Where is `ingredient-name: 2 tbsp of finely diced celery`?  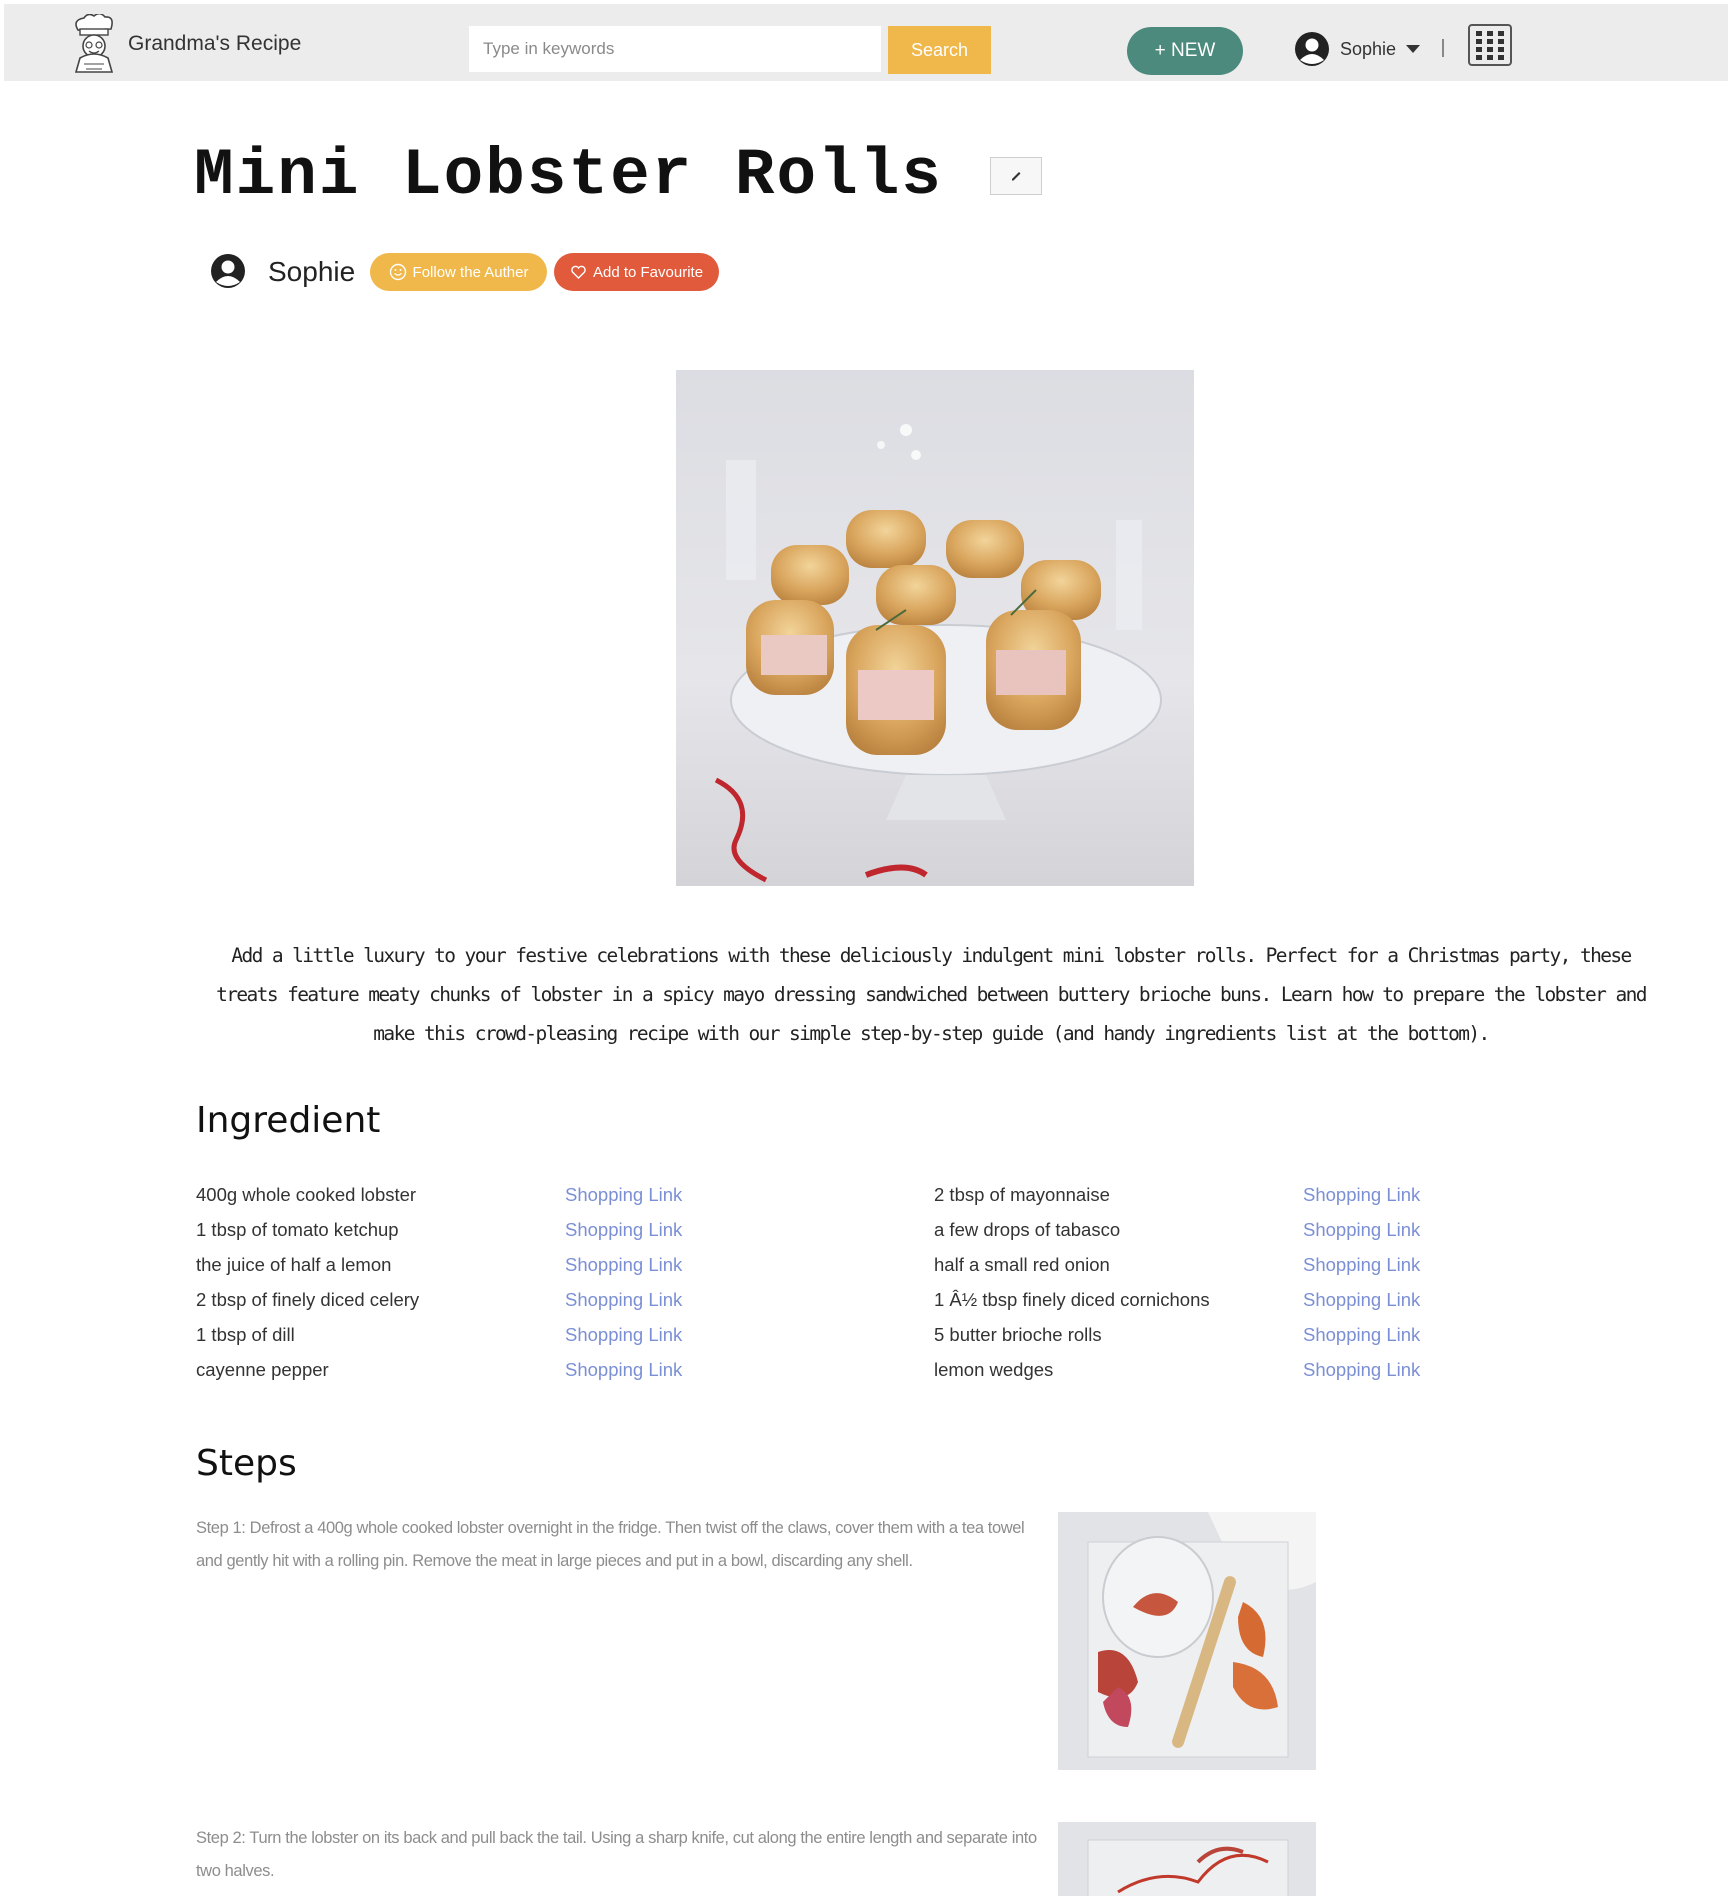
ingredient-name: 2 tbsp of finely diced celery is located at coordinates (308, 1299).